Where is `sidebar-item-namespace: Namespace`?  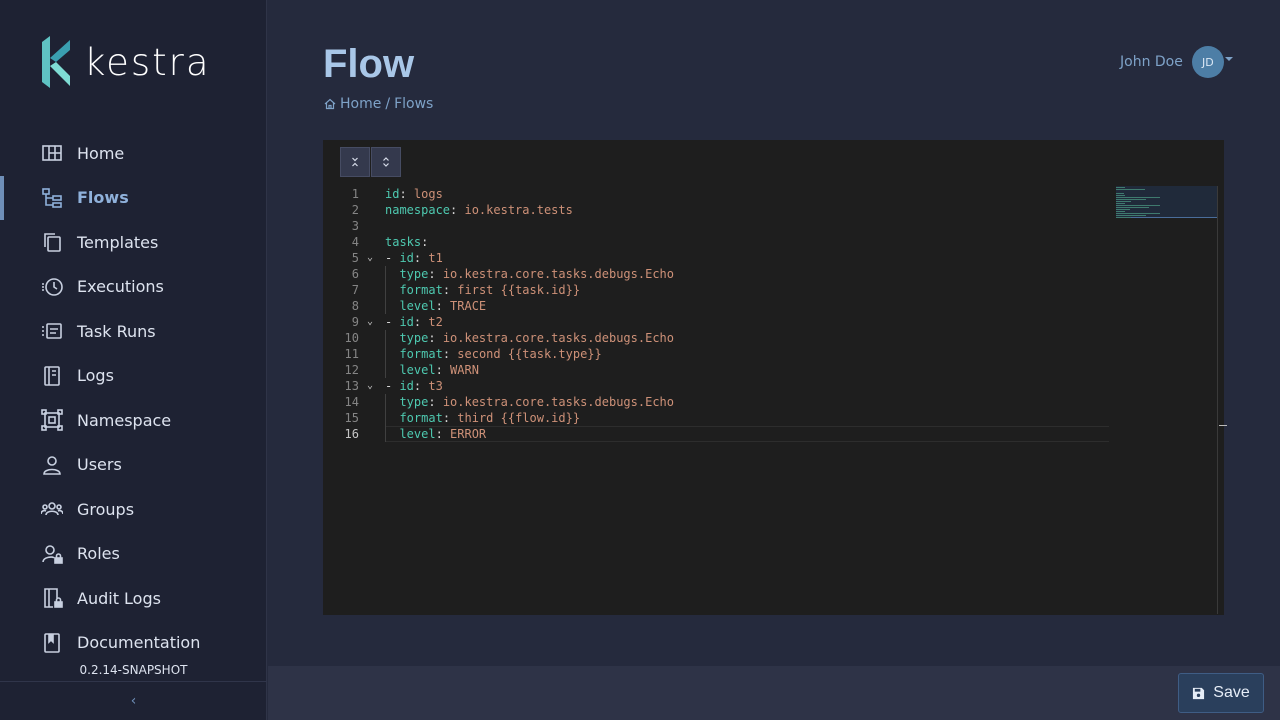
sidebar-item-namespace: Namespace is located at coordinates (133, 420).